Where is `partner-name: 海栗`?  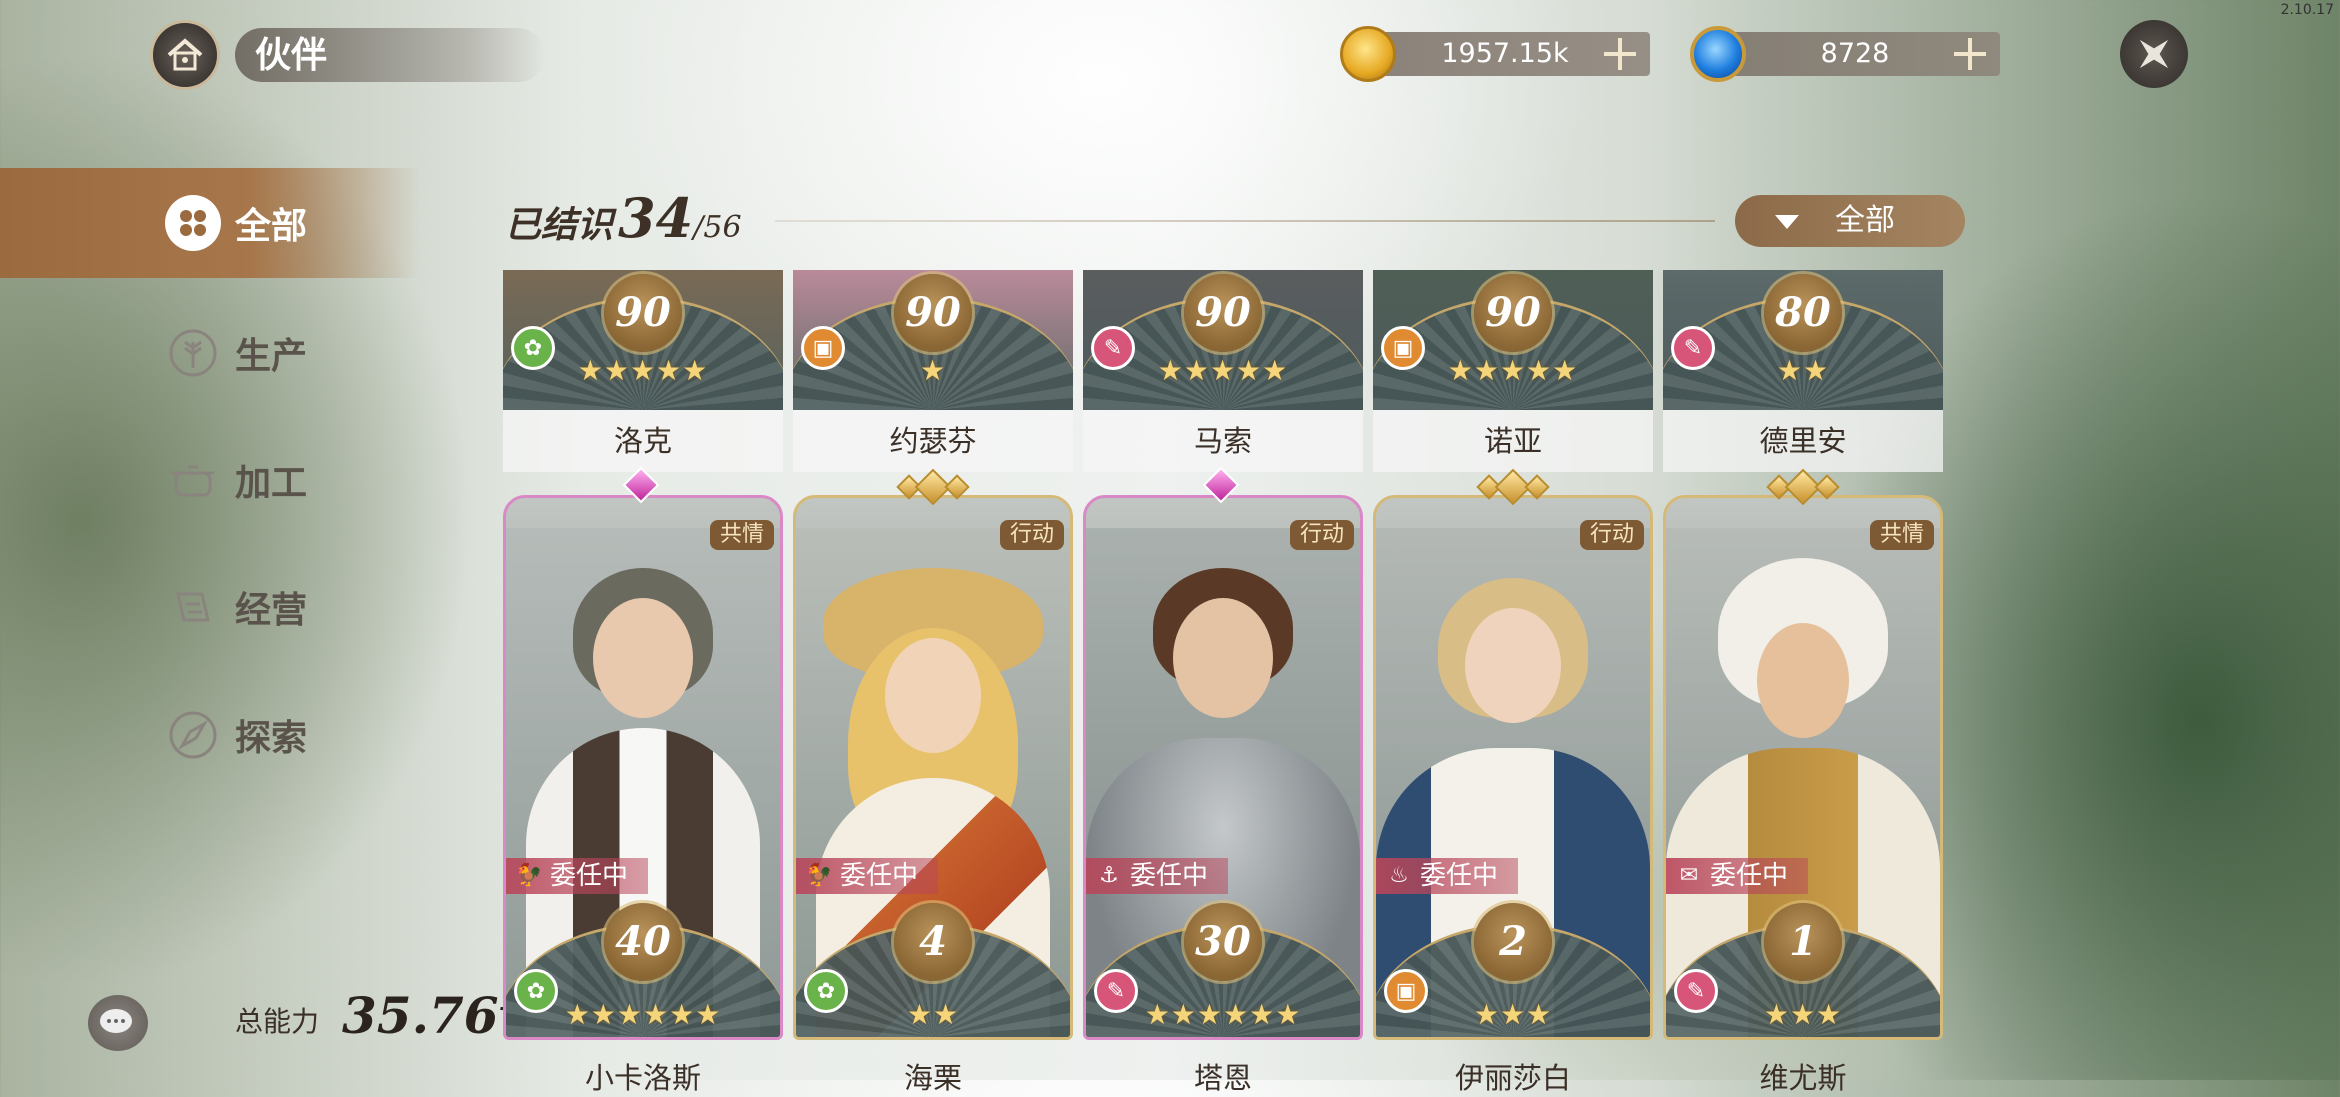 partner-name: 海栗 is located at coordinates (932, 1078).